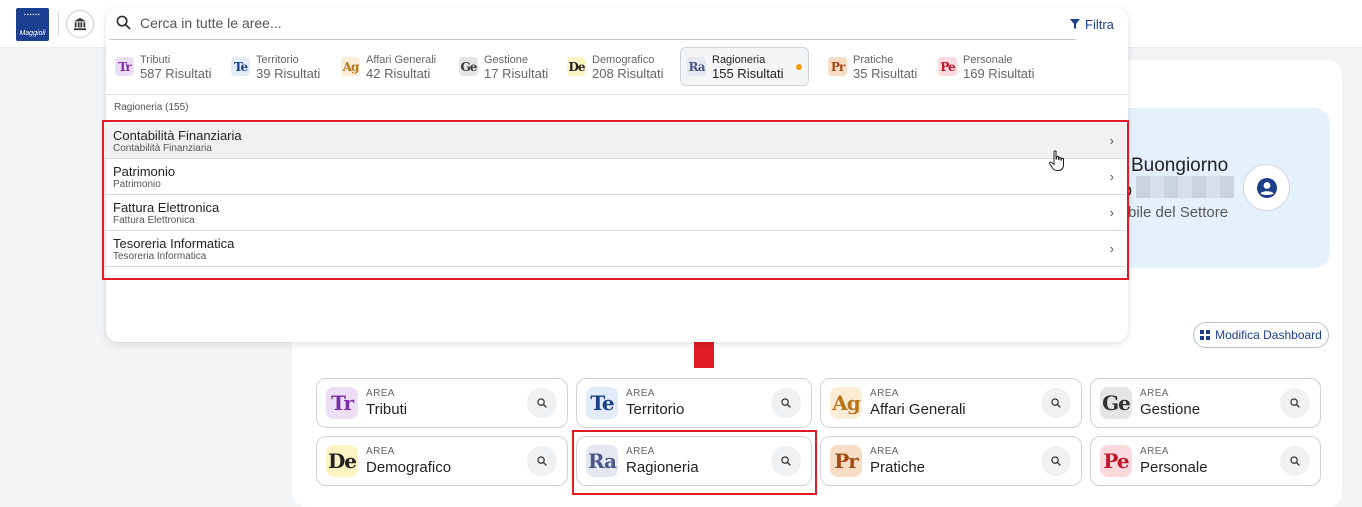 This screenshot has width=1362, height=507. What do you see at coordinates (1174, 467) in the screenshot?
I see `area-name: Personale` at bounding box center [1174, 467].